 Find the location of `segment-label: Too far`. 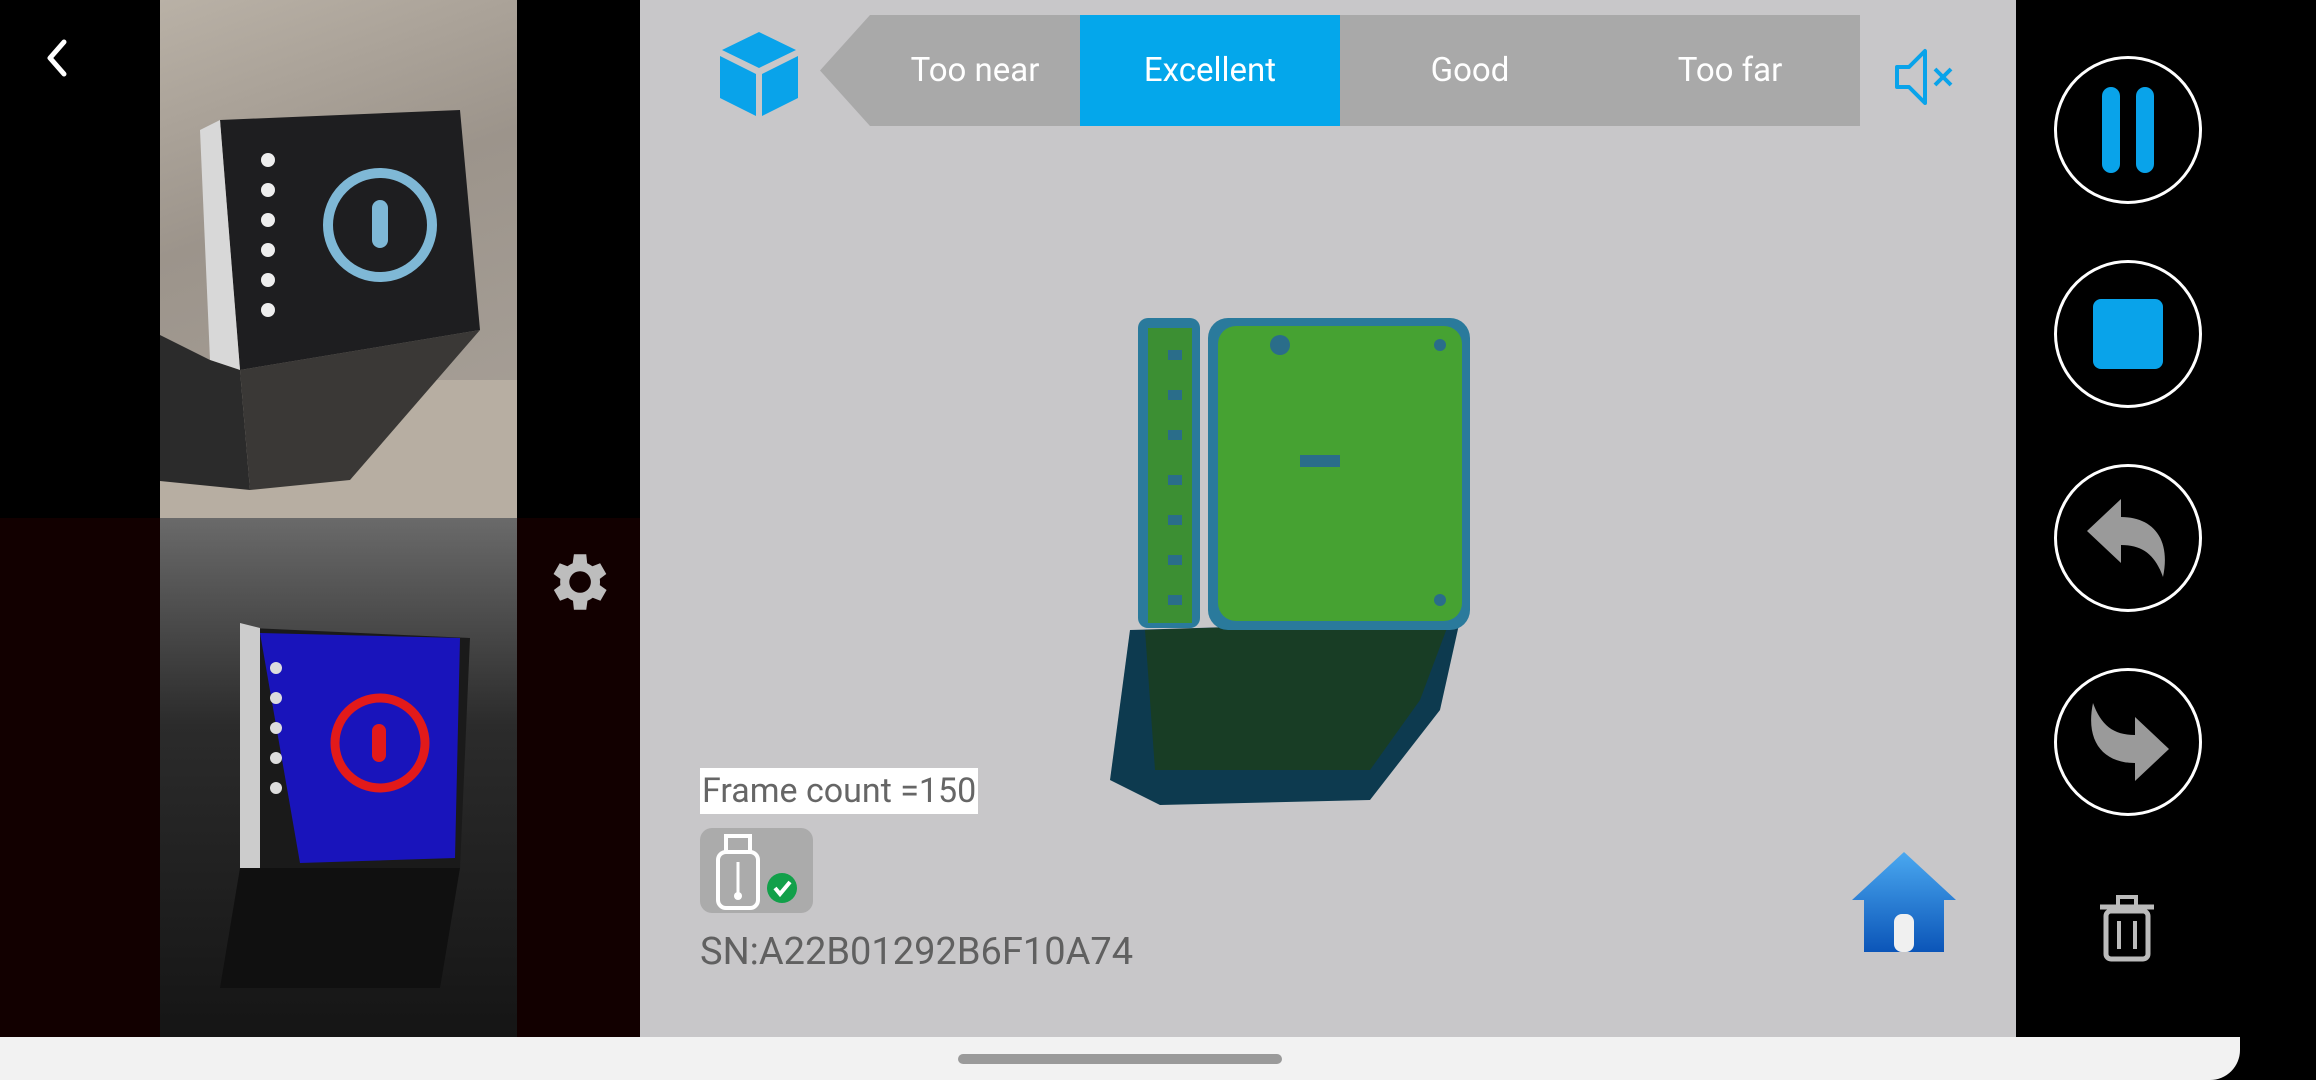

segment-label: Too far is located at coordinates (1730, 70).